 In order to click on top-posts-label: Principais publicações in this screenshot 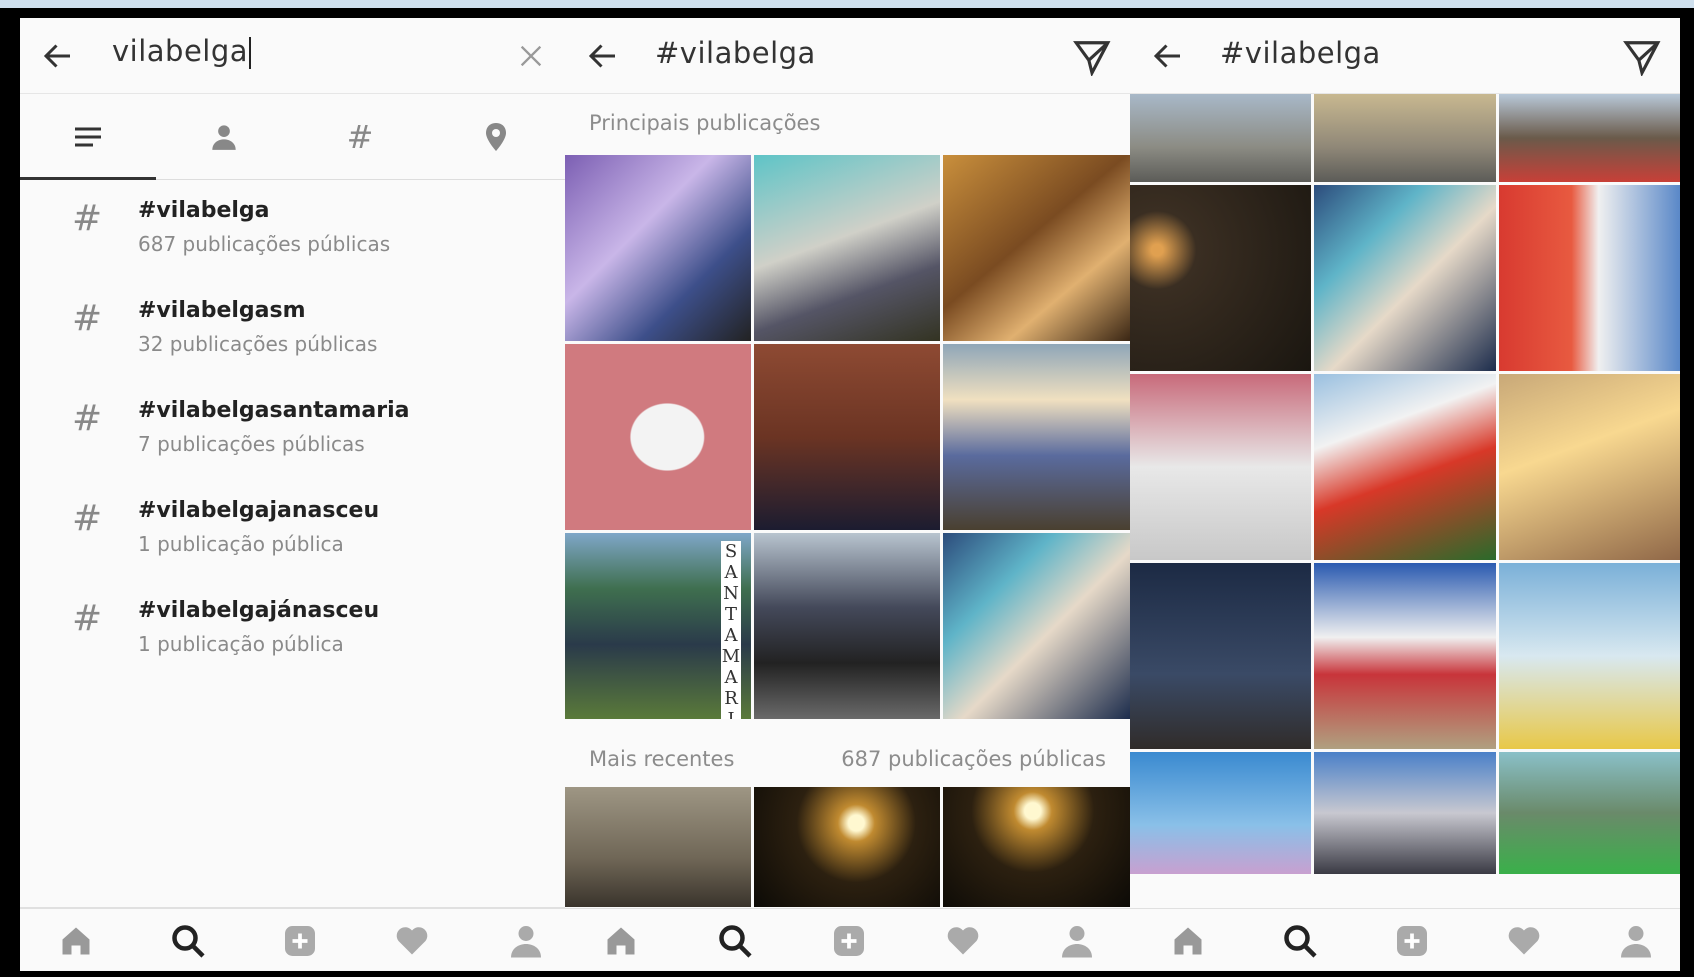, I will do `click(705, 123)`.